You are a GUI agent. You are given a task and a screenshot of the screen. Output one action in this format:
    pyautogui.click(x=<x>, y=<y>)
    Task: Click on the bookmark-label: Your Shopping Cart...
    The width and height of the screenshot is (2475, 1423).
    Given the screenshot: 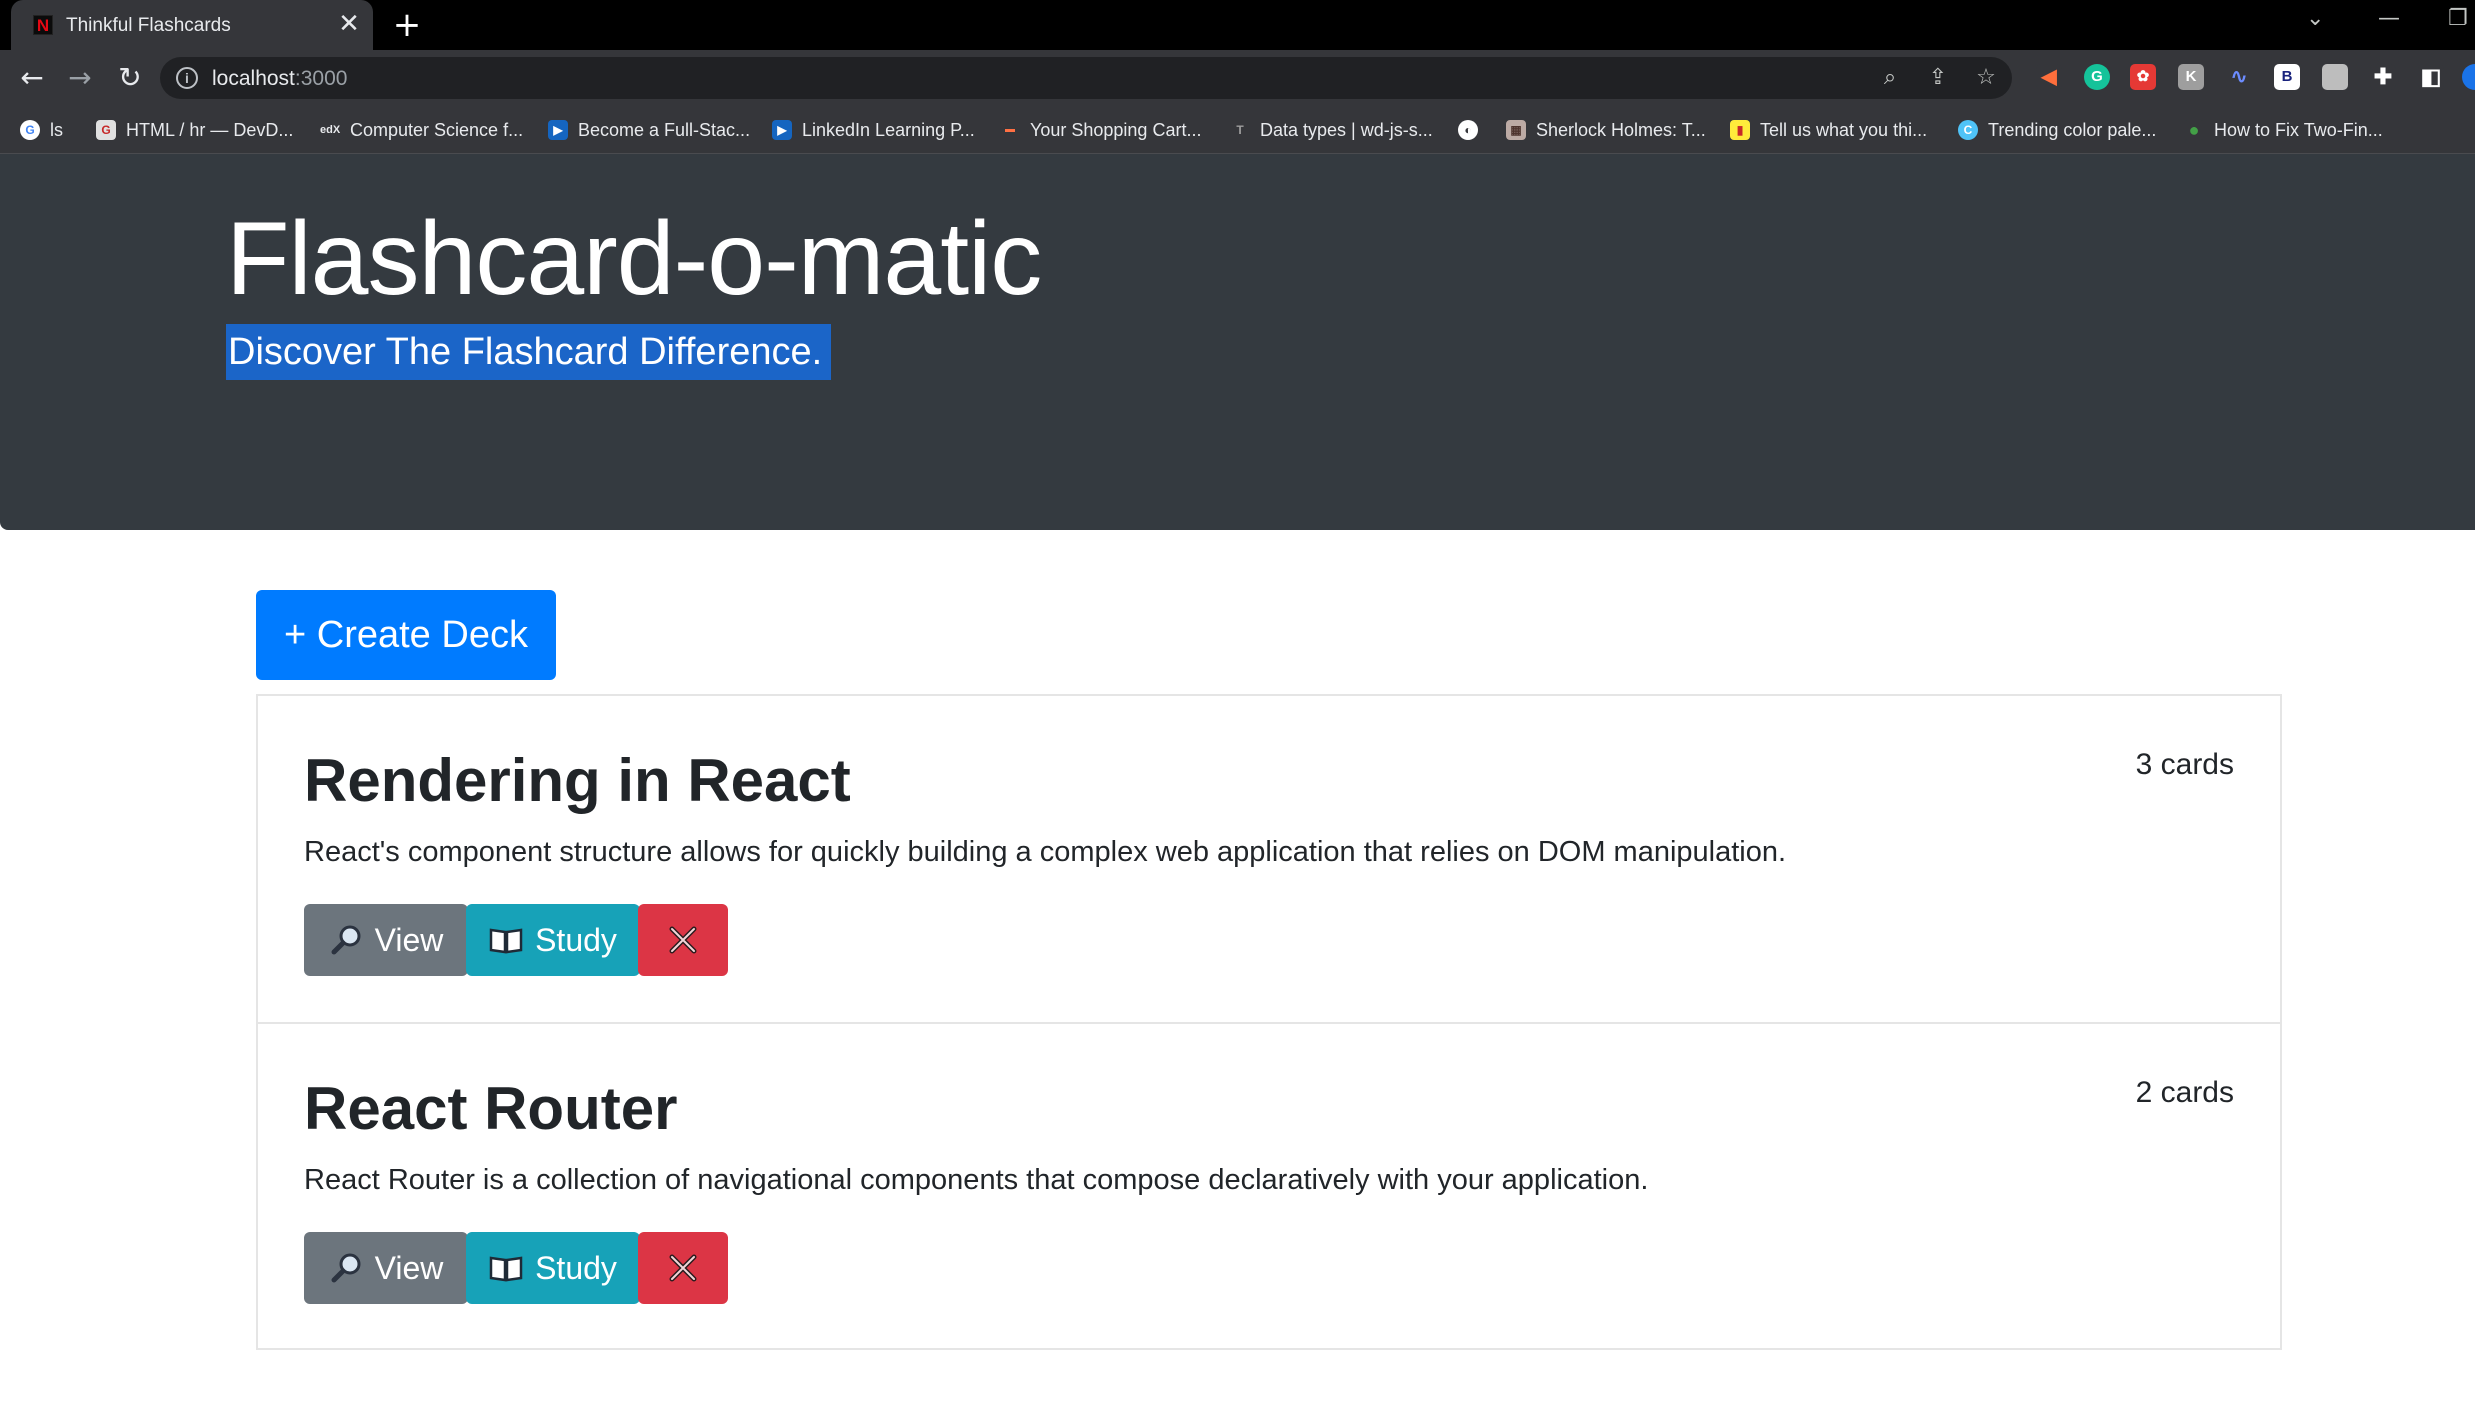 What is the action you would take?
    pyautogui.click(x=1116, y=129)
    